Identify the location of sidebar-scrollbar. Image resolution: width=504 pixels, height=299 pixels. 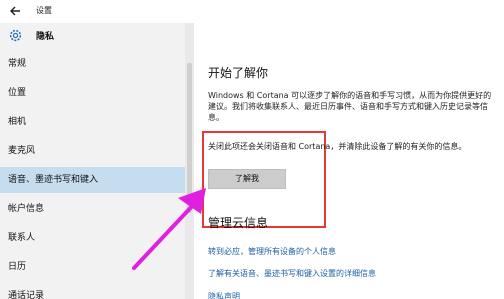
(189, 161).